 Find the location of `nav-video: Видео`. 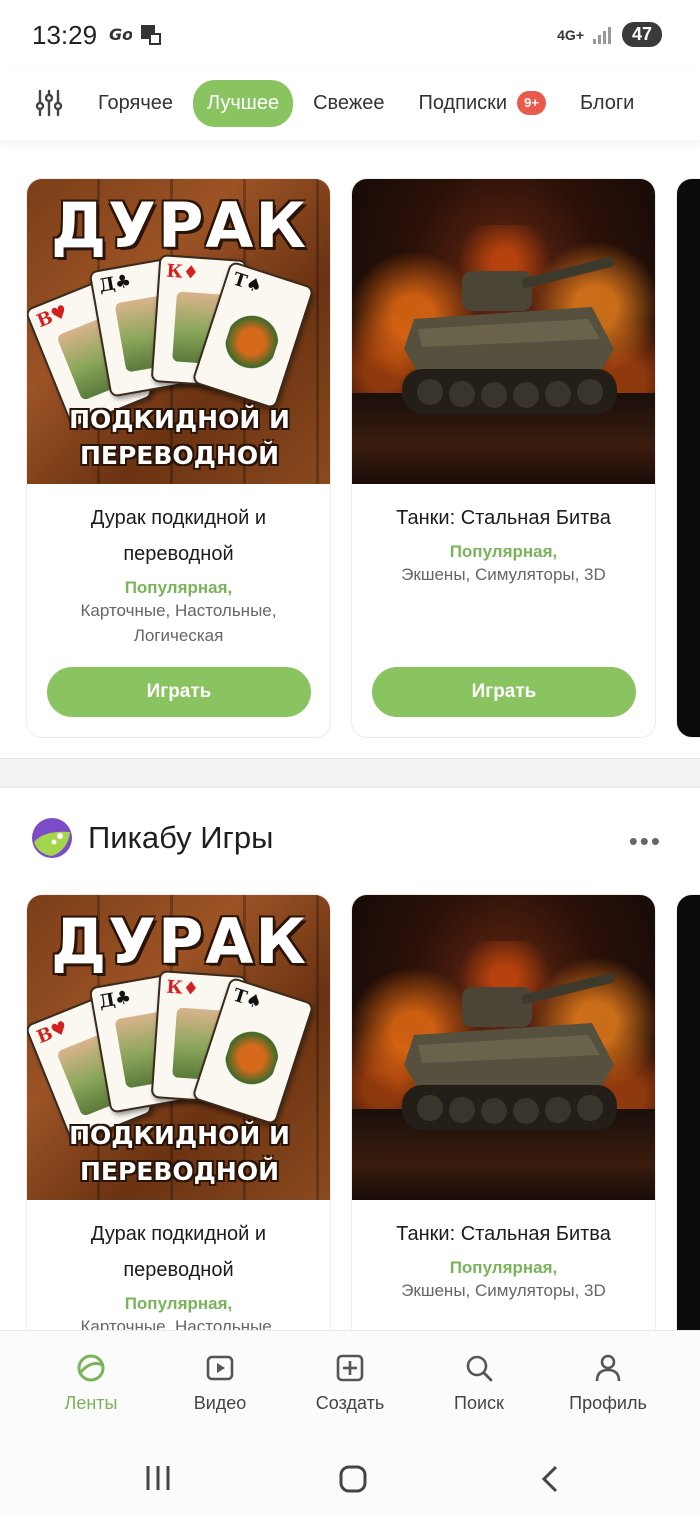

nav-video: Видео is located at coordinates (220, 1382).